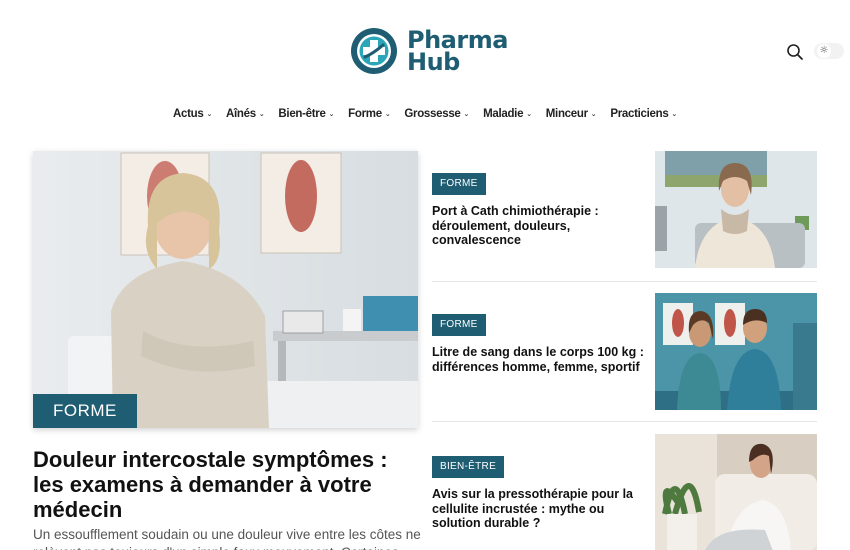 This screenshot has width=850, height=550. I want to click on nav-item-actus: Actus ⌄, so click(192, 114).